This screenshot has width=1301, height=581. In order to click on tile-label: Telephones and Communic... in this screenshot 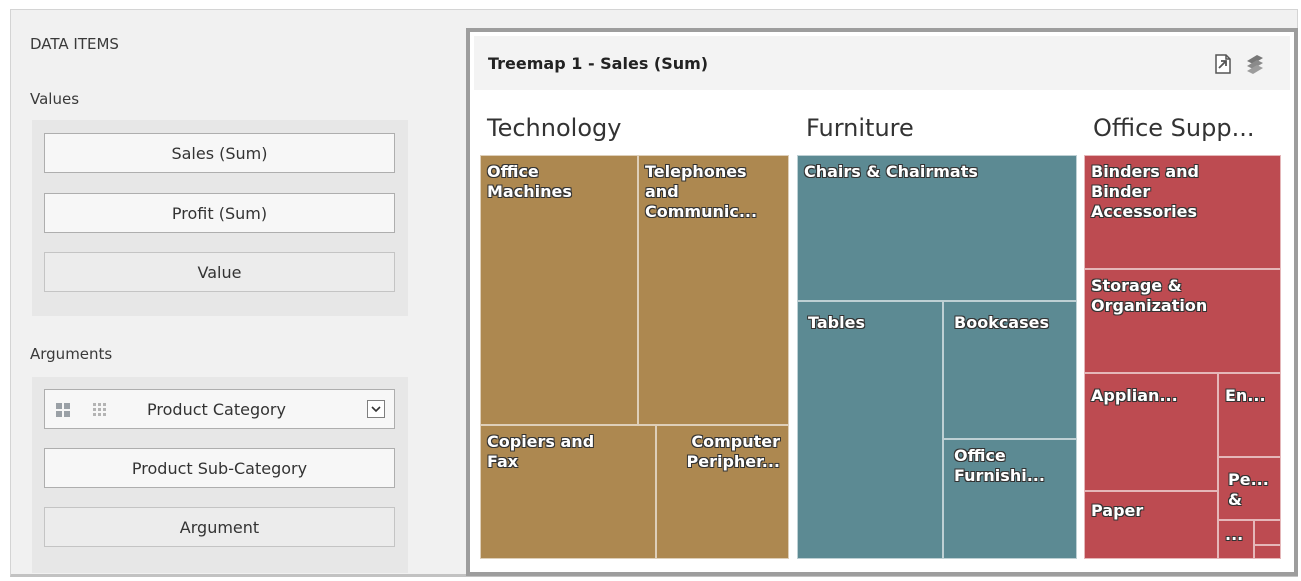, I will do `click(701, 191)`.